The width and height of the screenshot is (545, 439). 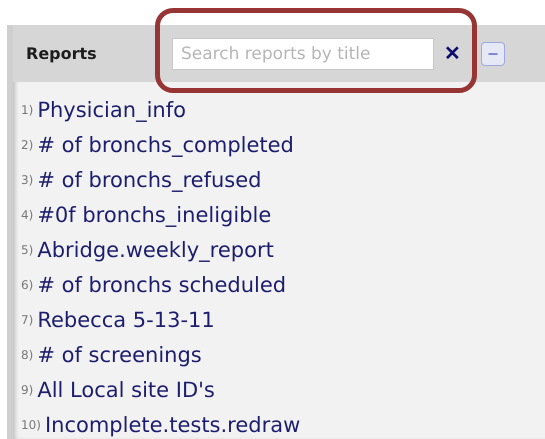 I want to click on report-link: # of bronchs scheduled, so click(x=161, y=284).